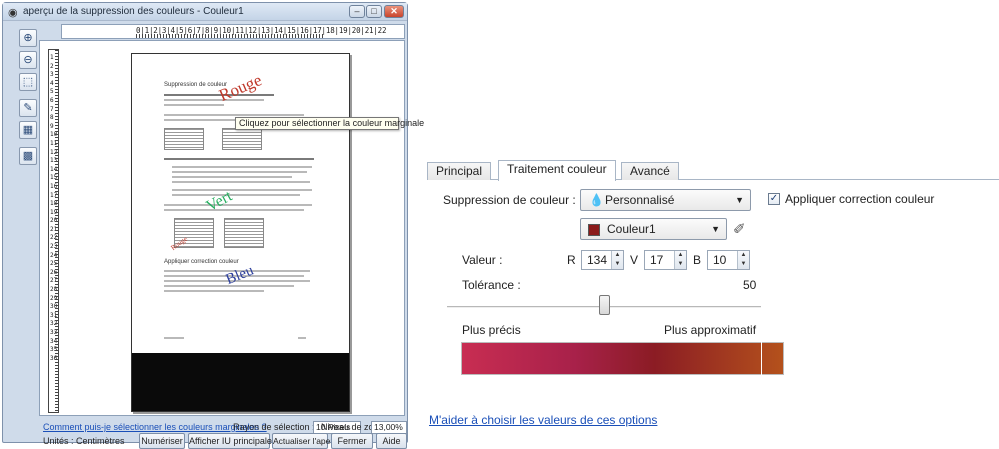 The image size is (999, 449). Describe the element at coordinates (374, 11) in the screenshot. I see `maximize-button: □` at that location.